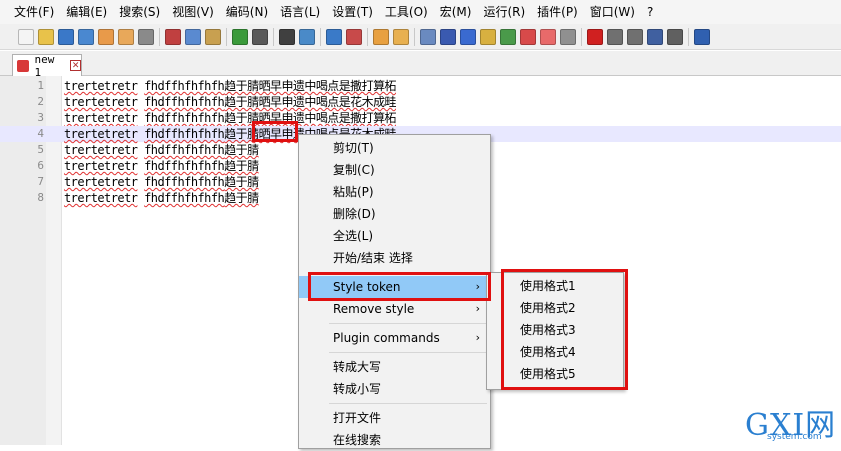  Describe the element at coordinates (40, 133) in the screenshot. I see `line-number: 4` at that location.